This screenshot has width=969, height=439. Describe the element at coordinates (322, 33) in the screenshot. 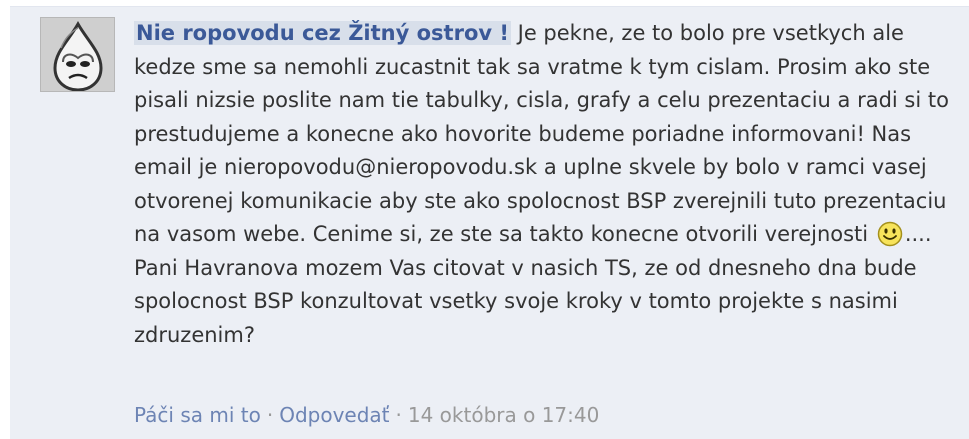

I see `comment-author-link: Nie ropovodu cez Žitný ostrov !` at that location.